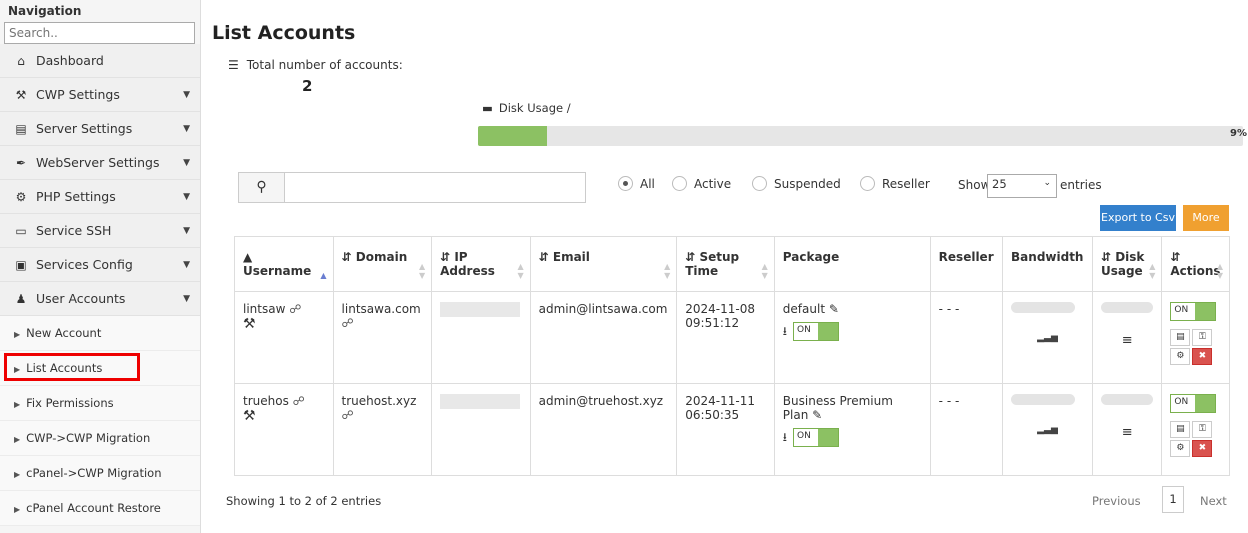  I want to click on domain-link: truehost.xyz, so click(379, 401).